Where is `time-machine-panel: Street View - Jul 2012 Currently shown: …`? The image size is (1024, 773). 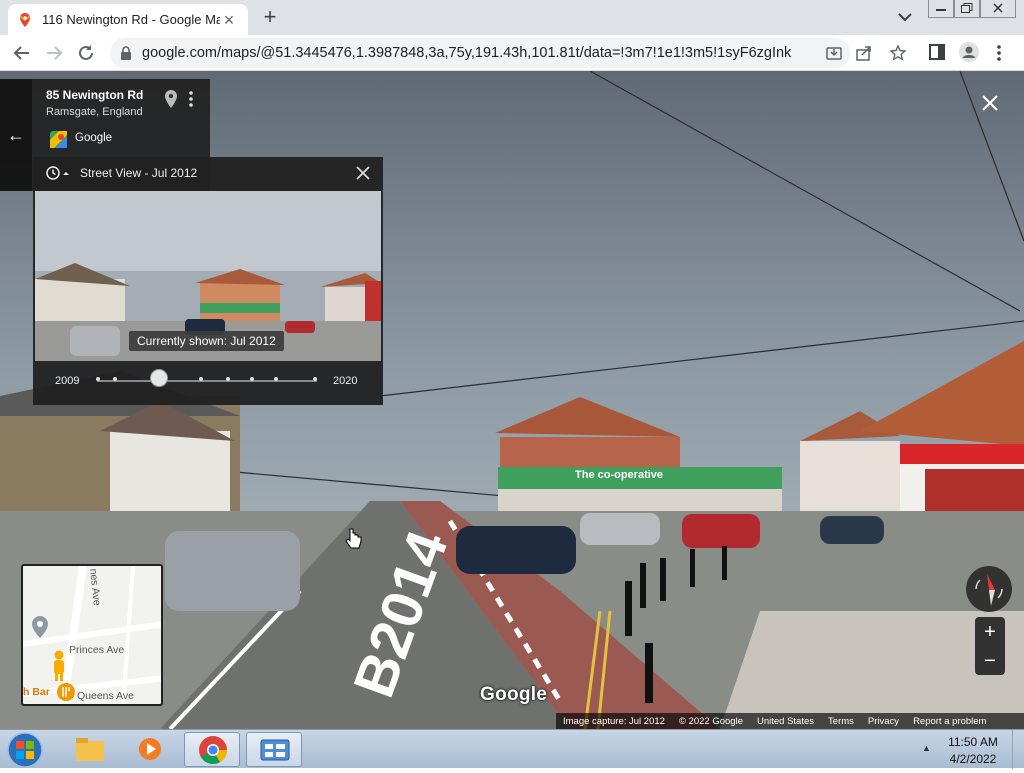
time-machine-panel: Street View - Jul 2012 Currently shown: … is located at coordinates (208, 281).